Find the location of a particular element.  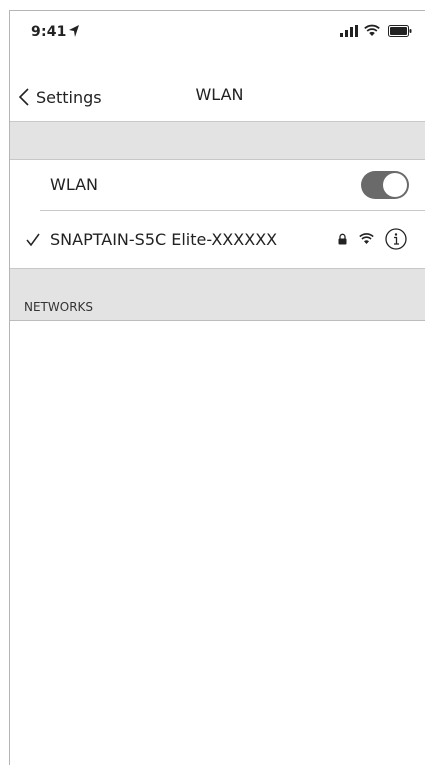

info-icon is located at coordinates (396, 239).